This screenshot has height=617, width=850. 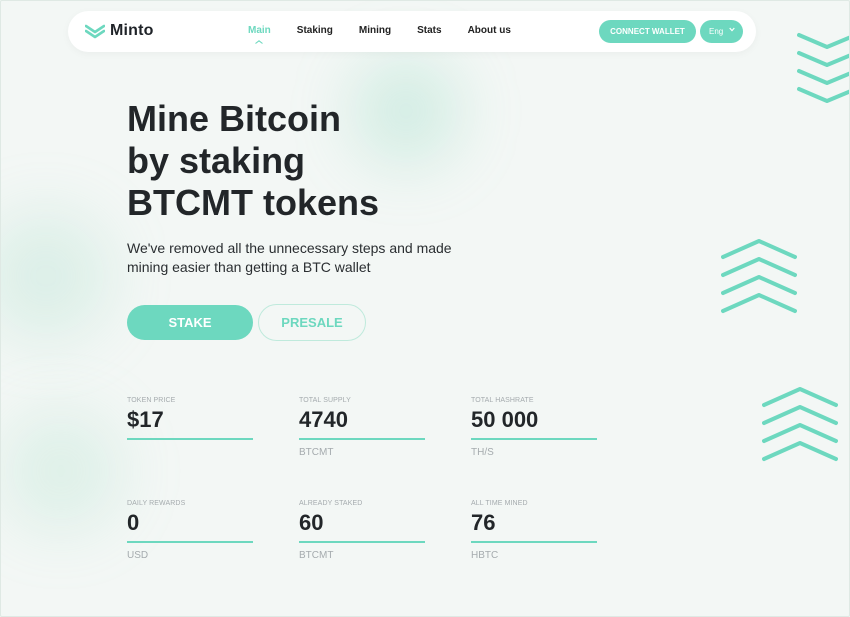 I want to click on stat-all-time-mined: ALL TIME MINED 76 HBTC, so click(x=534, y=530).